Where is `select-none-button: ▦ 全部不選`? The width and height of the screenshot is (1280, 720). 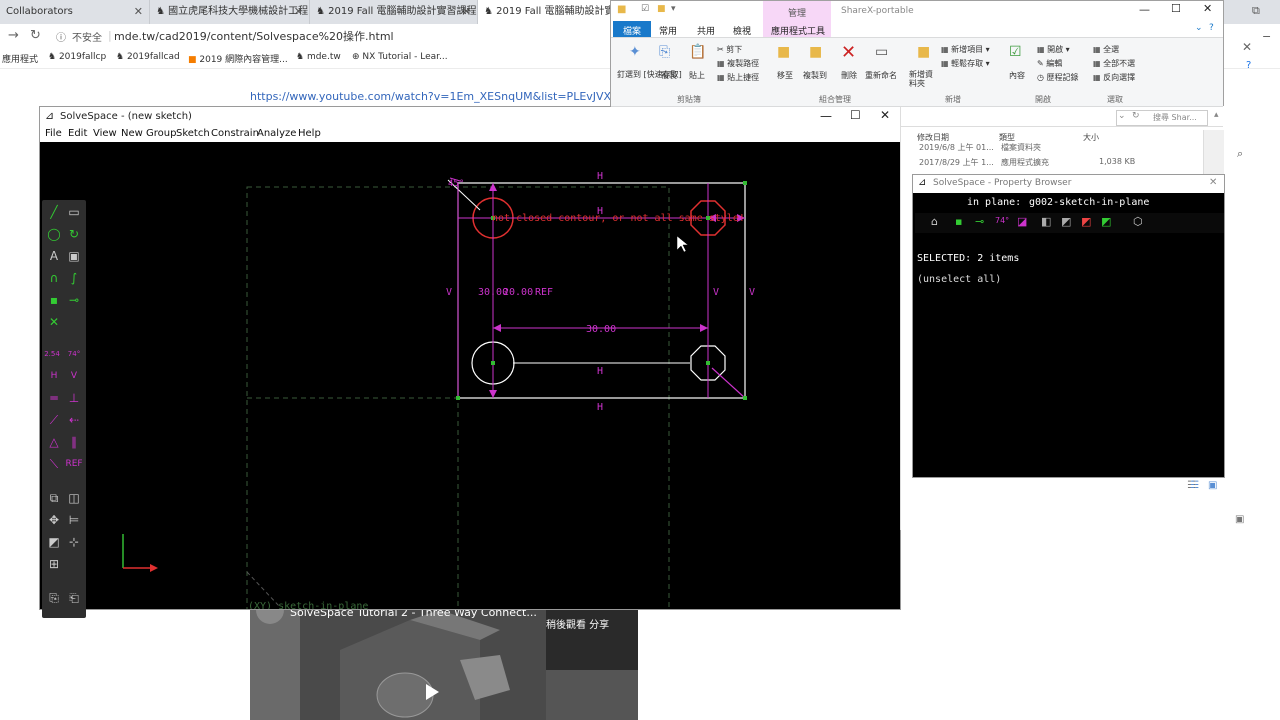 select-none-button: ▦ 全部不選 is located at coordinates (1114, 63).